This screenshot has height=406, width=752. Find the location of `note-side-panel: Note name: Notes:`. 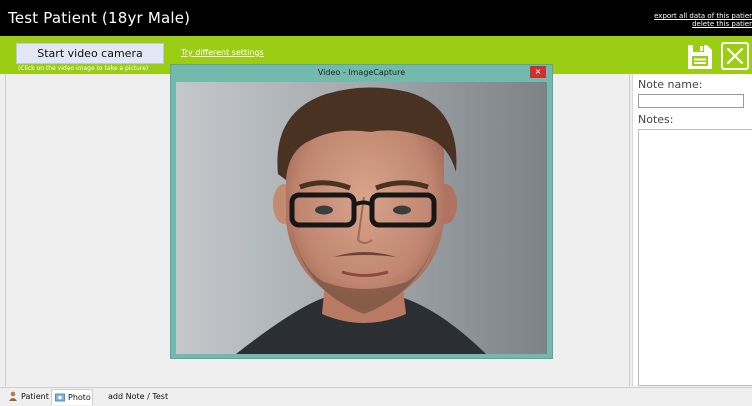

note-side-panel: Note name: Notes: is located at coordinates (692, 230).